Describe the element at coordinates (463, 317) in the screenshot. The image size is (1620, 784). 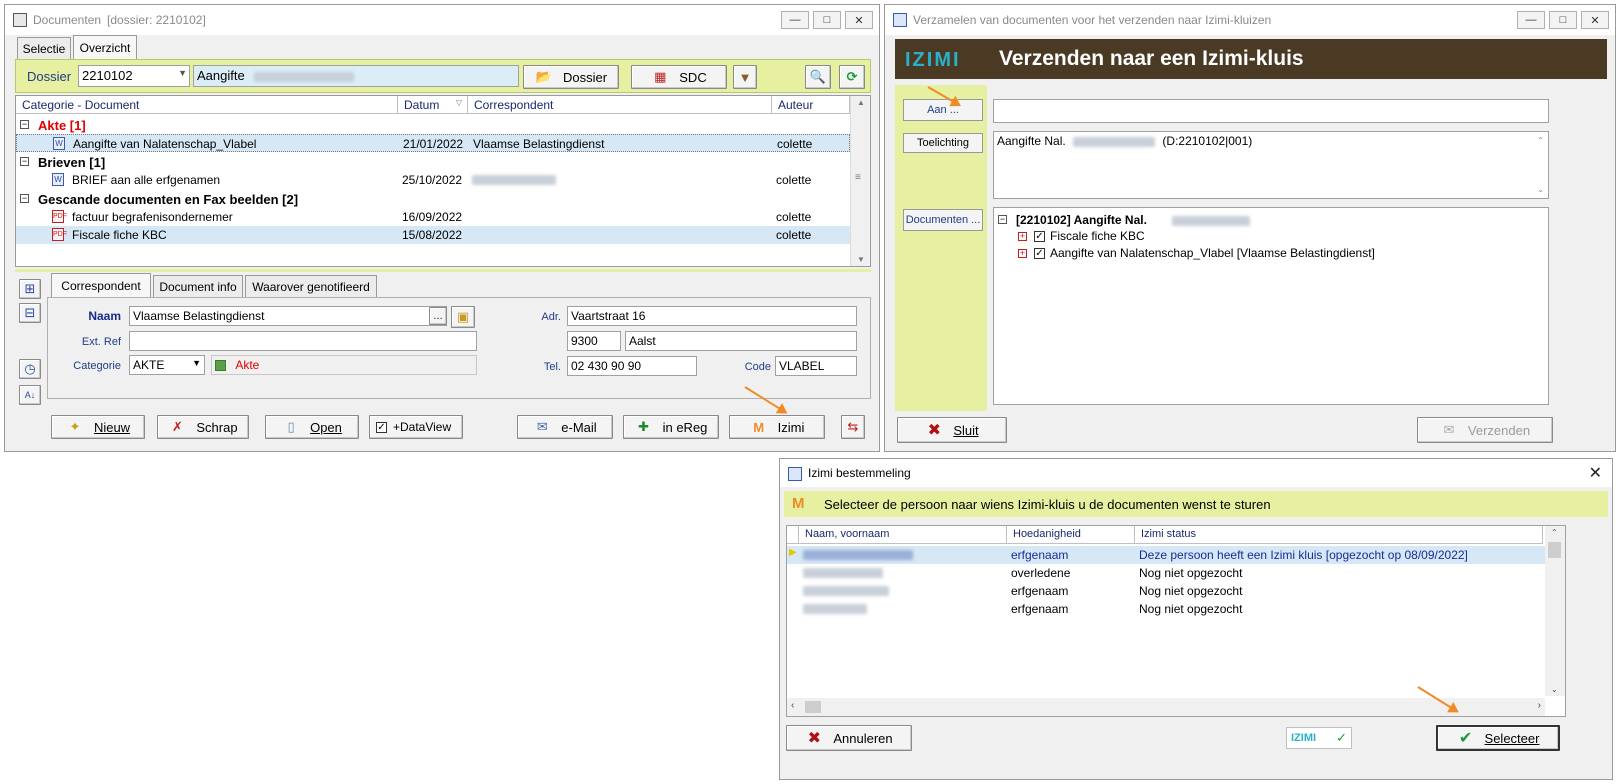
I see `contact-card-button: ▣` at that location.